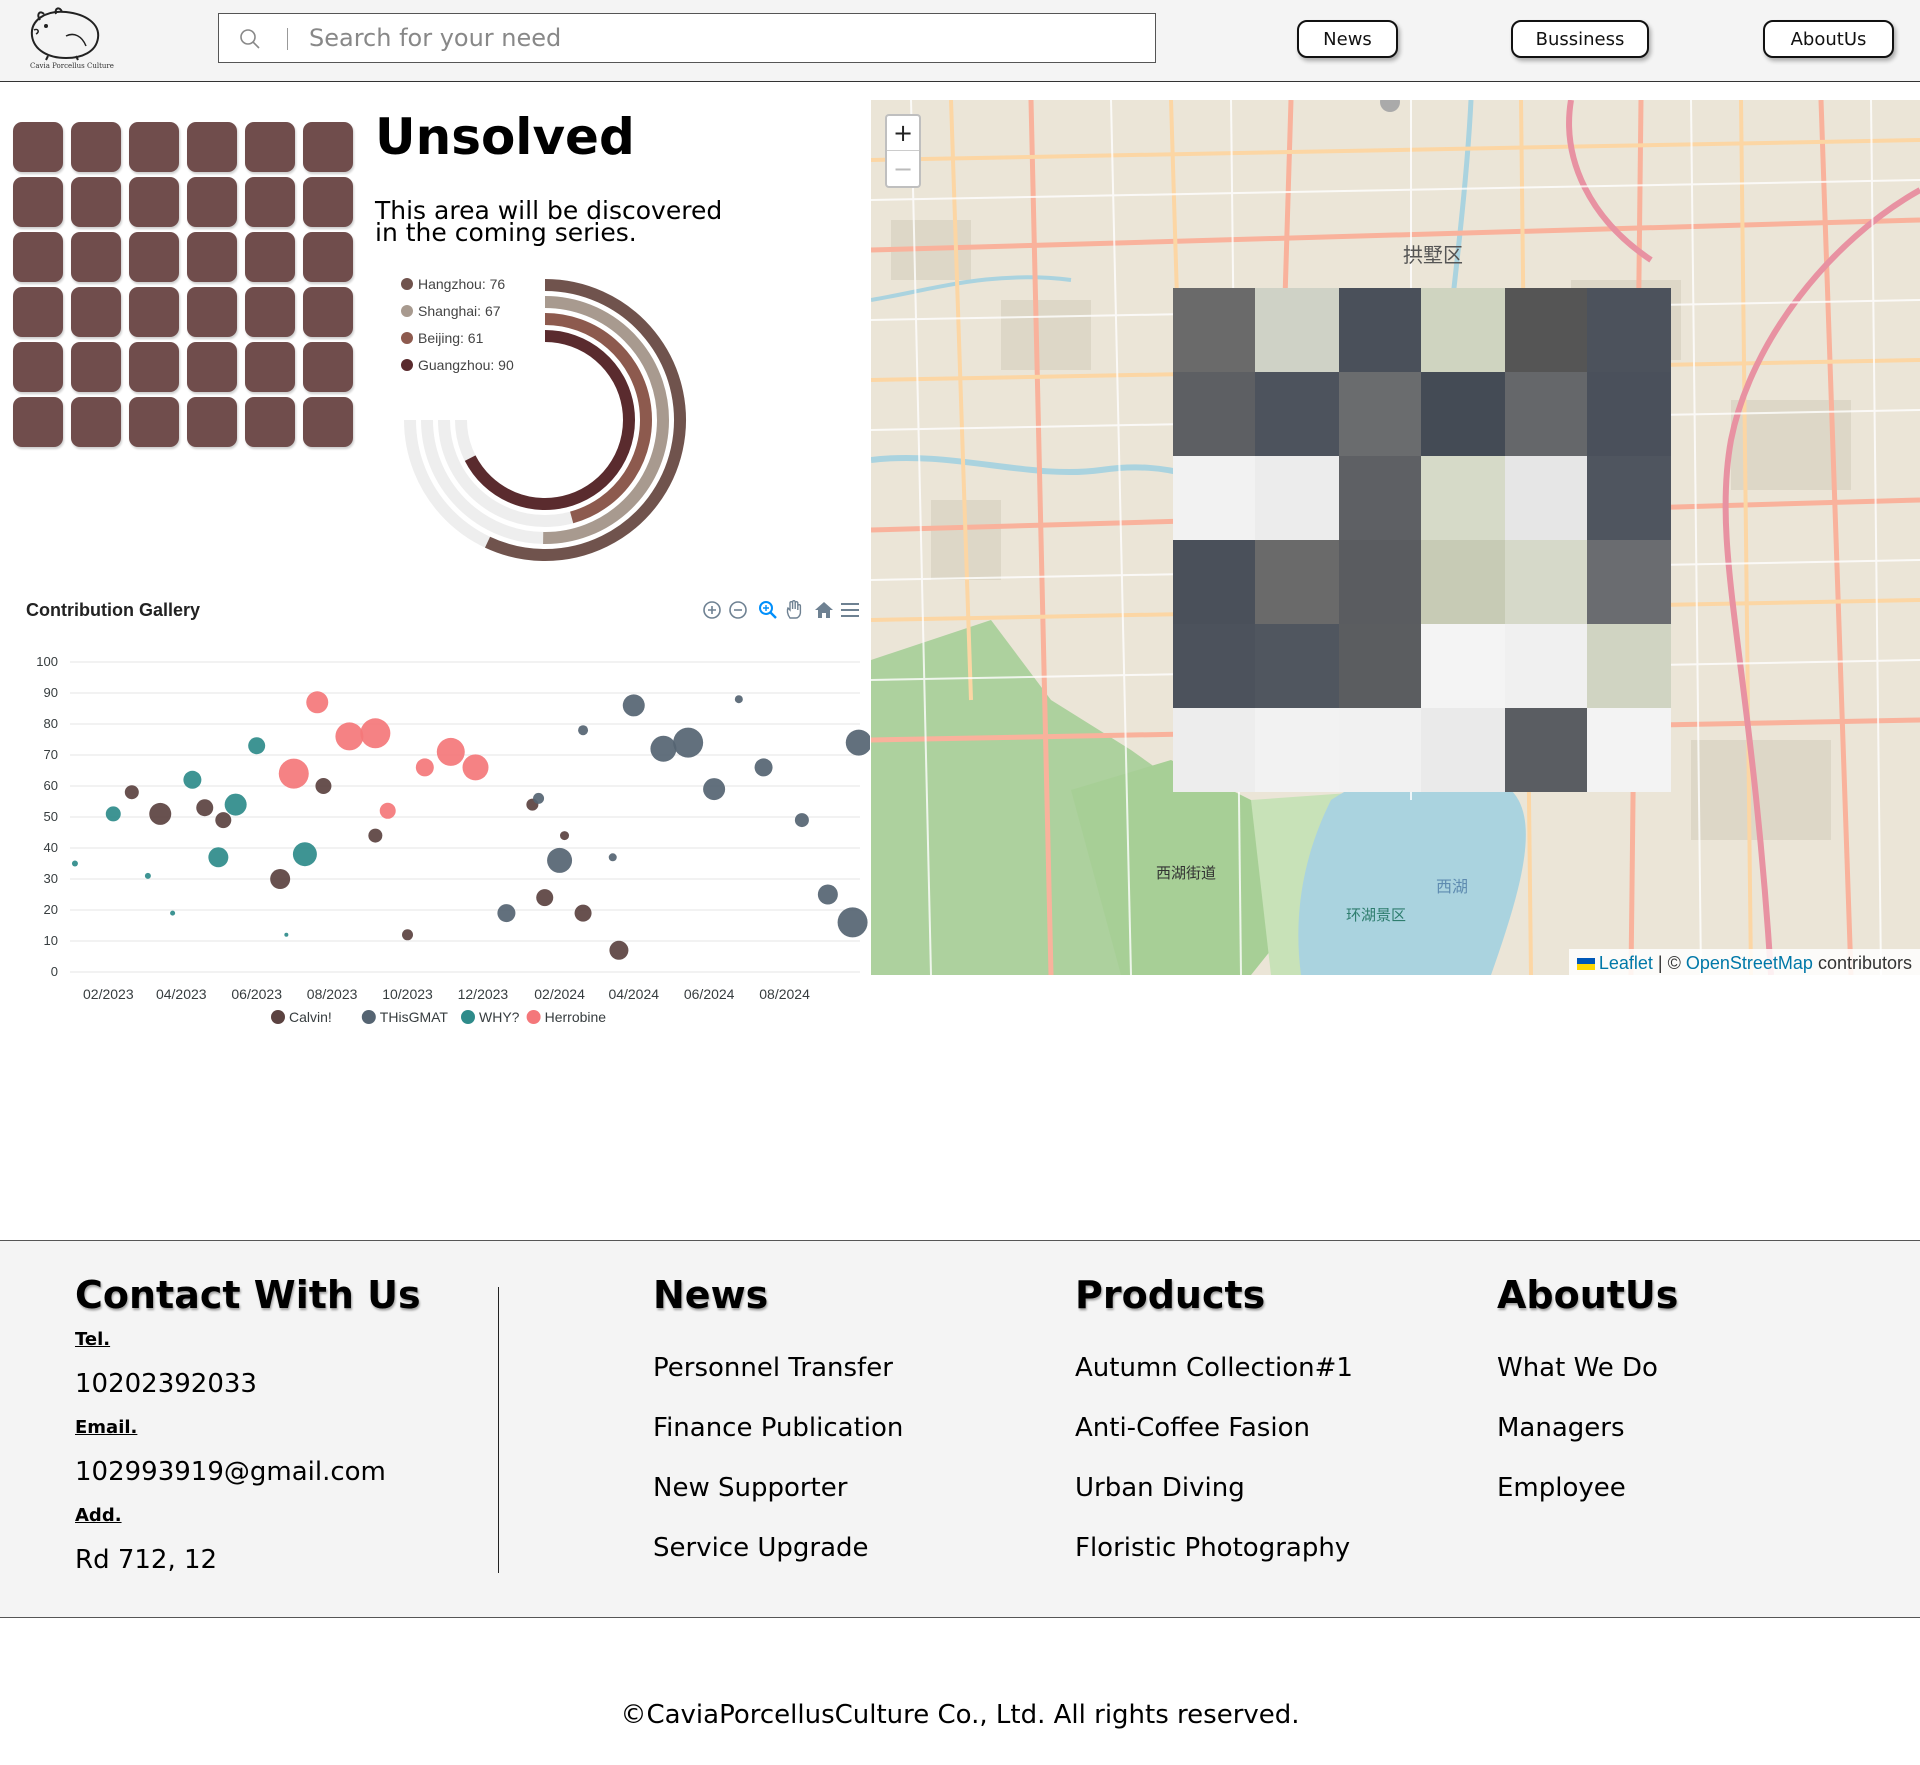 This screenshot has height=1765, width=1920. Describe the element at coordinates (1347, 39) in the screenshot. I see `nav-news-button: News` at that location.